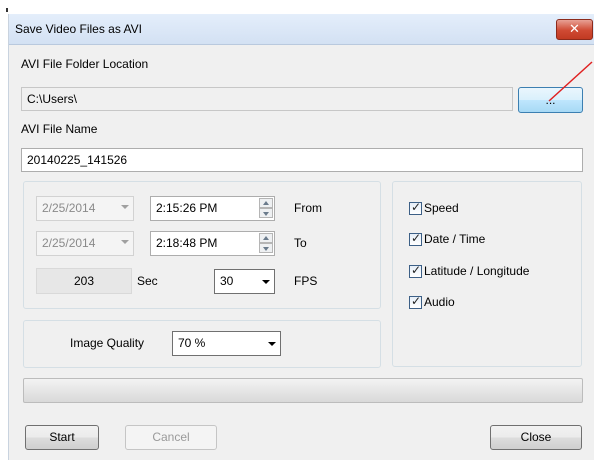  What do you see at coordinates (415, 301) in the screenshot?
I see `audio-checkbox` at bounding box center [415, 301].